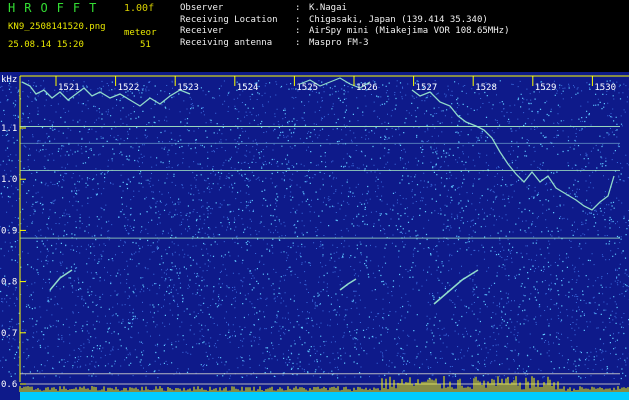  I want to click on info-value: Maspro FM-3, so click(339, 42).